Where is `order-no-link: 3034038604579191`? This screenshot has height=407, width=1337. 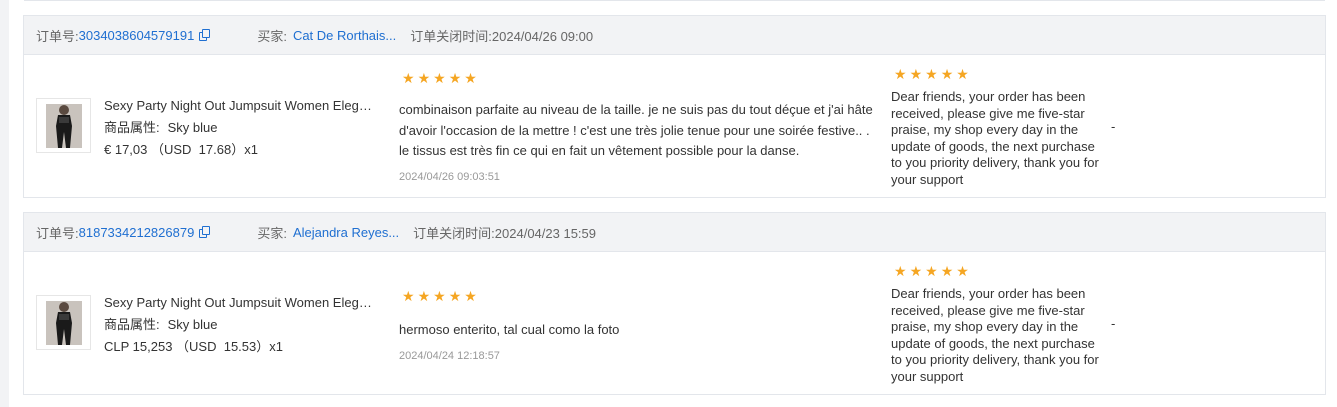 order-no-link: 3034038604579191 is located at coordinates (137, 35).